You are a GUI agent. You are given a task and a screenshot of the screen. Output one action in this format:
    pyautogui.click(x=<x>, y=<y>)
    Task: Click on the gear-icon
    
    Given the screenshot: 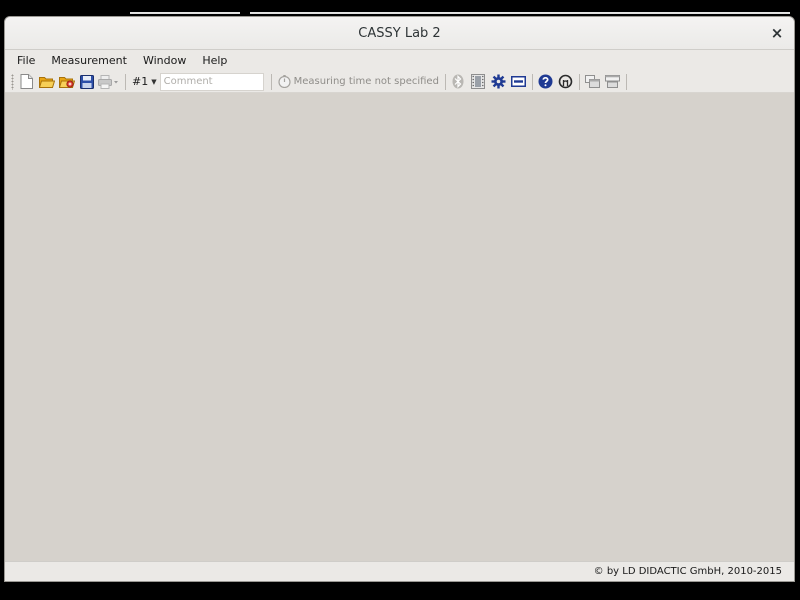 What is the action you would take?
    pyautogui.click(x=498, y=81)
    